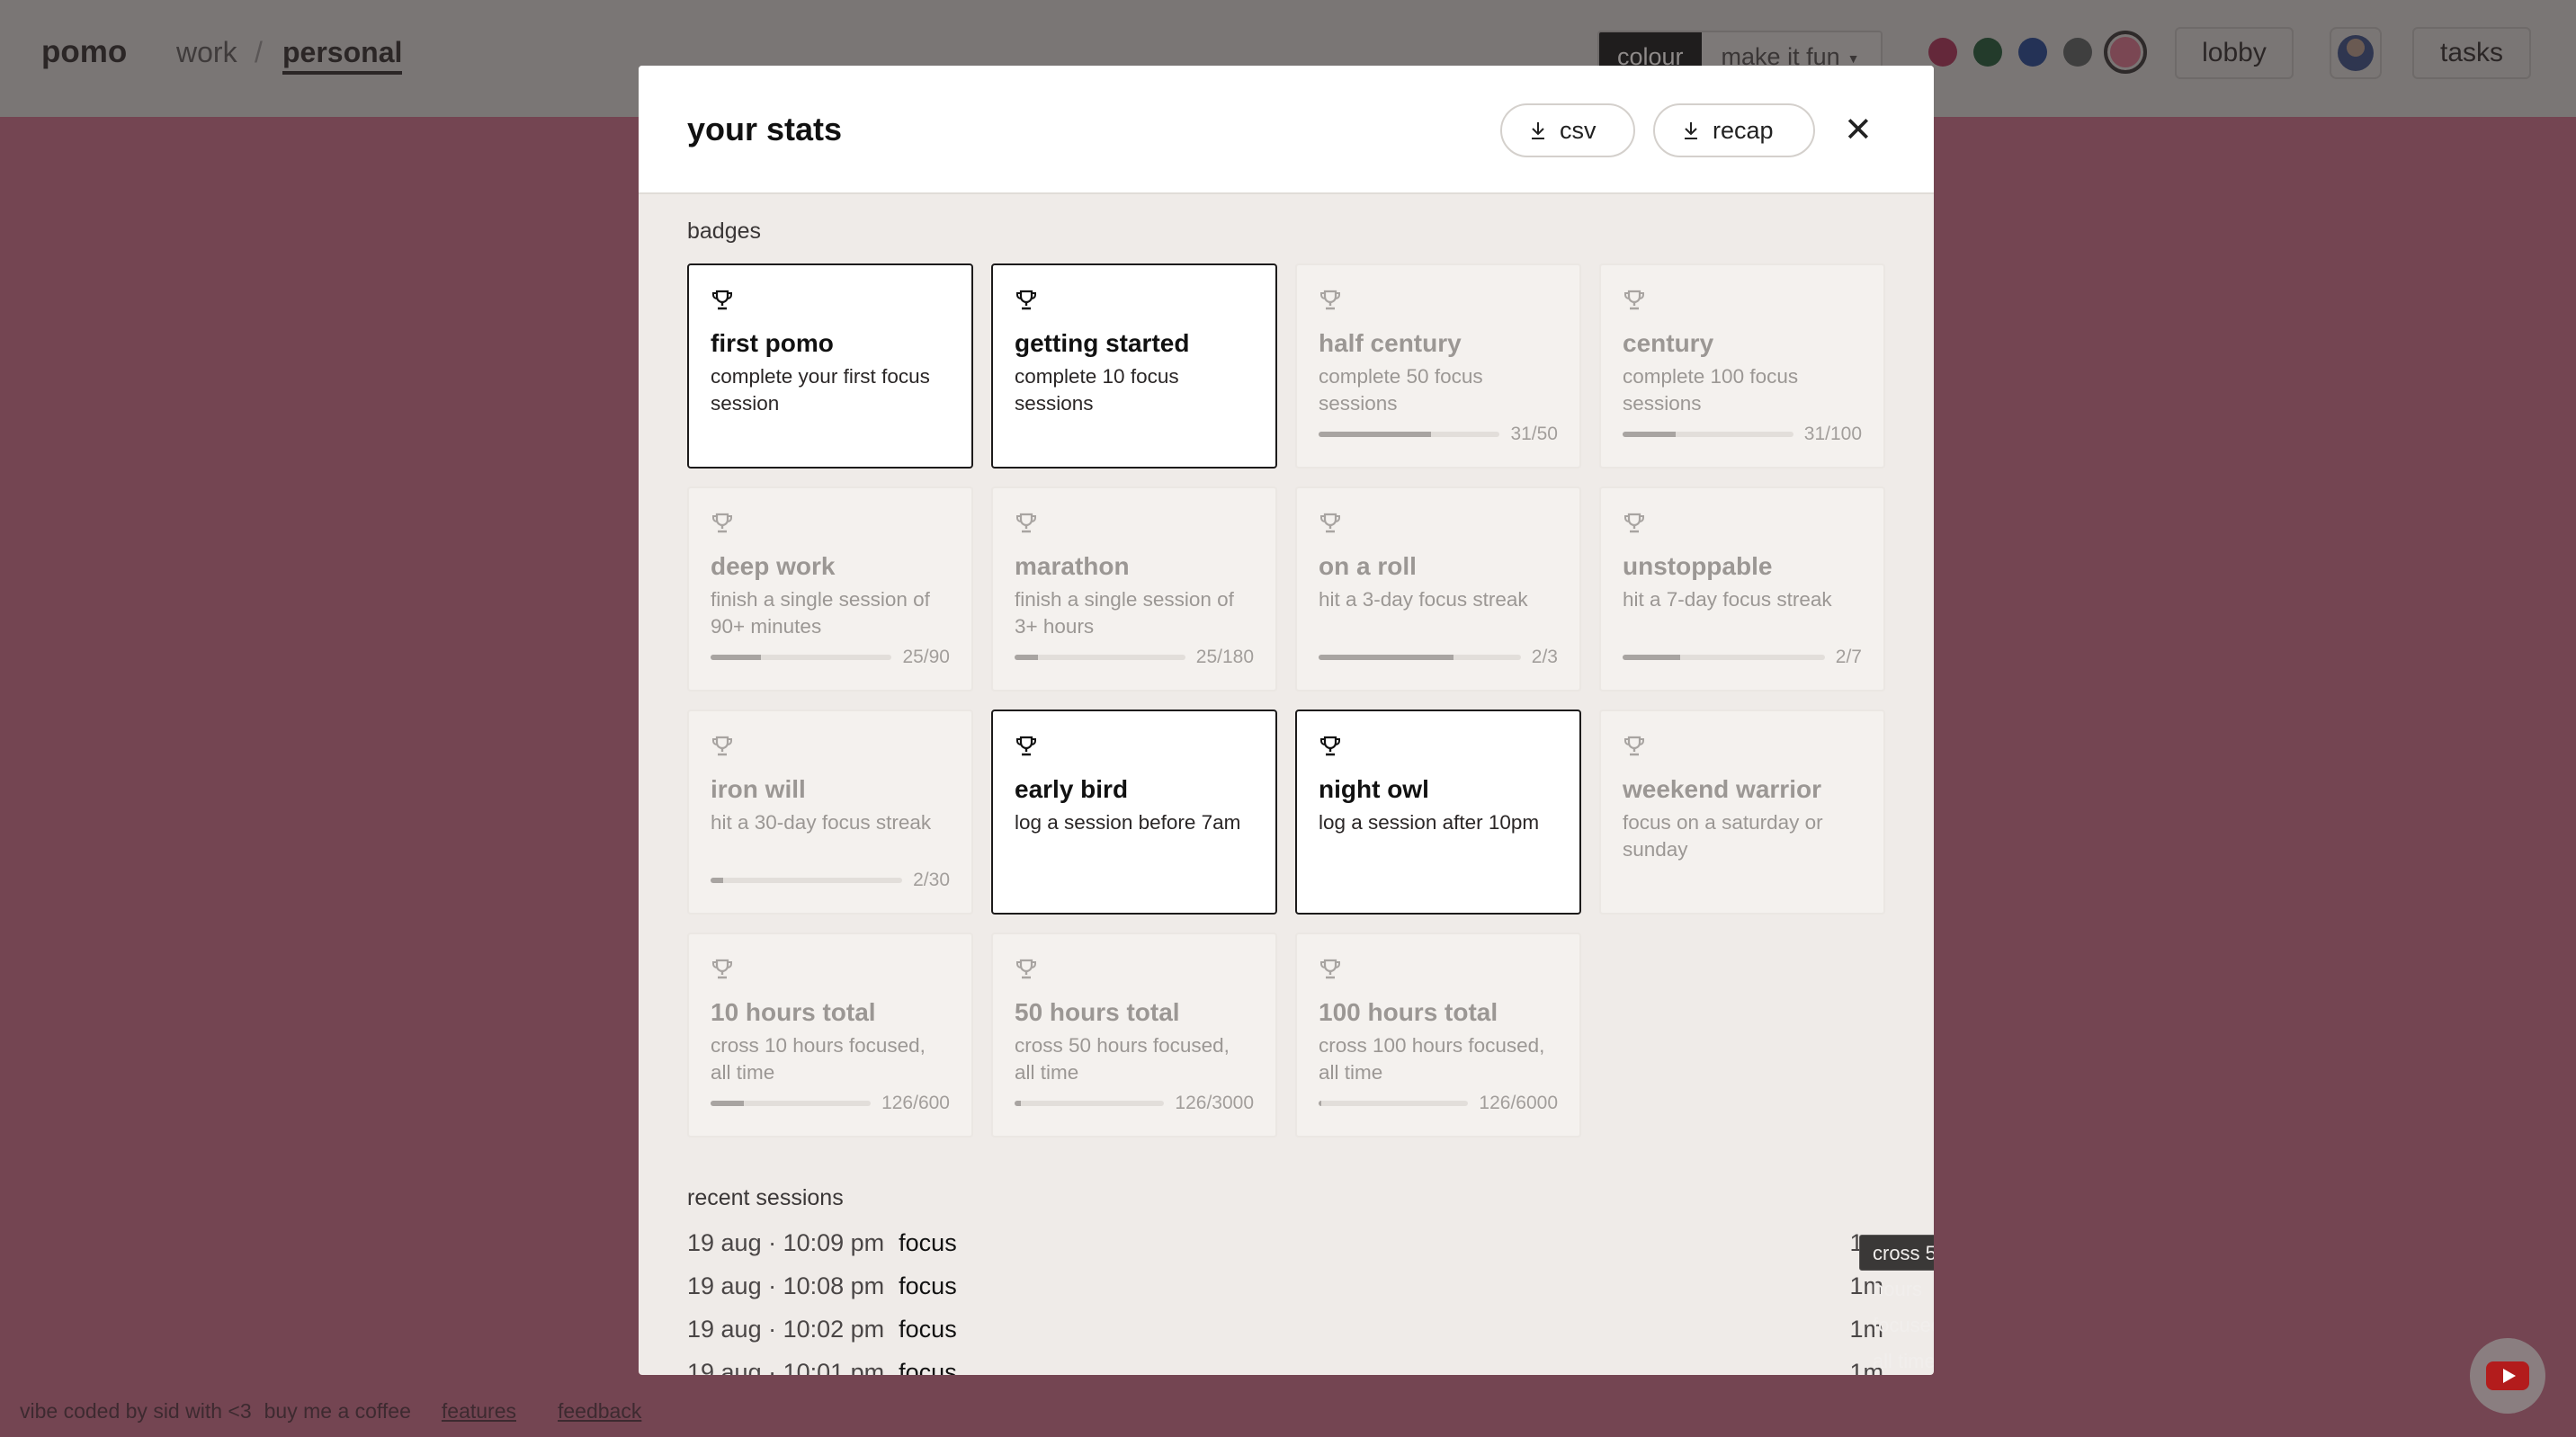 Image resolution: width=2576 pixels, height=1437 pixels. Describe the element at coordinates (818, 1059) in the screenshot. I see `badge-description: cross 10 hours focused, all time` at that location.